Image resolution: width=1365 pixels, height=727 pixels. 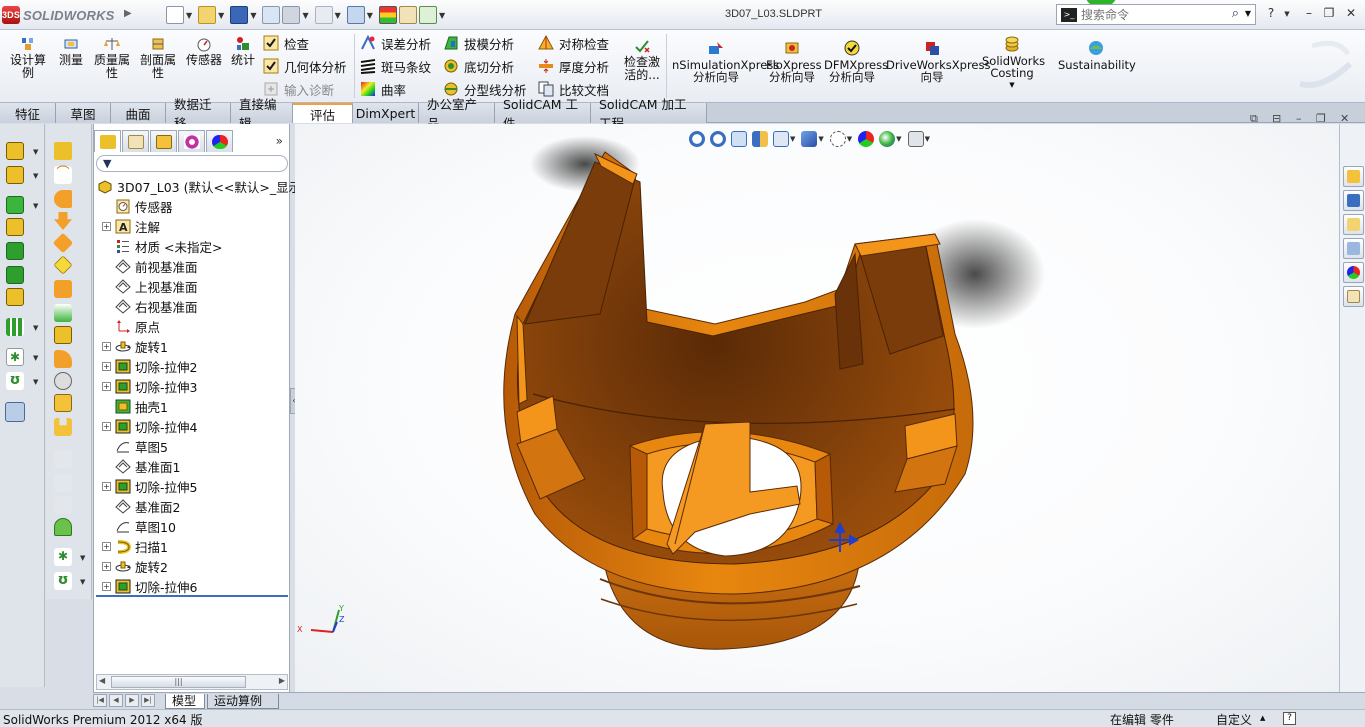 What do you see at coordinates (15, 275) in the screenshot?
I see `cut-extrude-icon` at bounding box center [15, 275].